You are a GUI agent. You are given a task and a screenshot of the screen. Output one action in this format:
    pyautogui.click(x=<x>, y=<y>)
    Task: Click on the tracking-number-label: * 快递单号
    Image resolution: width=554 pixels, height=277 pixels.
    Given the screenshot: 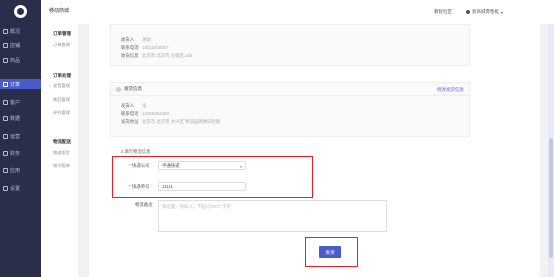 What is the action you would take?
    pyautogui.click(x=139, y=187)
    